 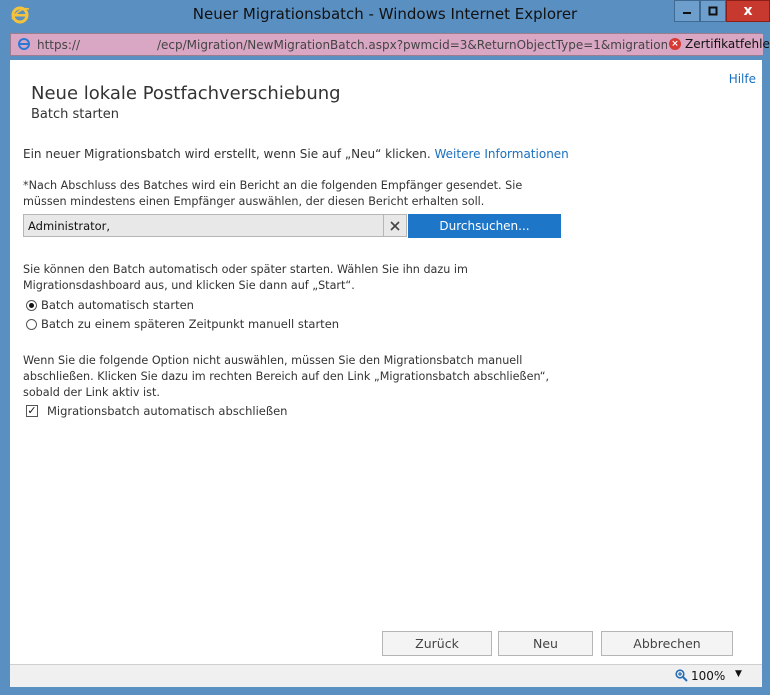 What do you see at coordinates (59, 45) in the screenshot?
I see `address-protocol: https://` at bounding box center [59, 45].